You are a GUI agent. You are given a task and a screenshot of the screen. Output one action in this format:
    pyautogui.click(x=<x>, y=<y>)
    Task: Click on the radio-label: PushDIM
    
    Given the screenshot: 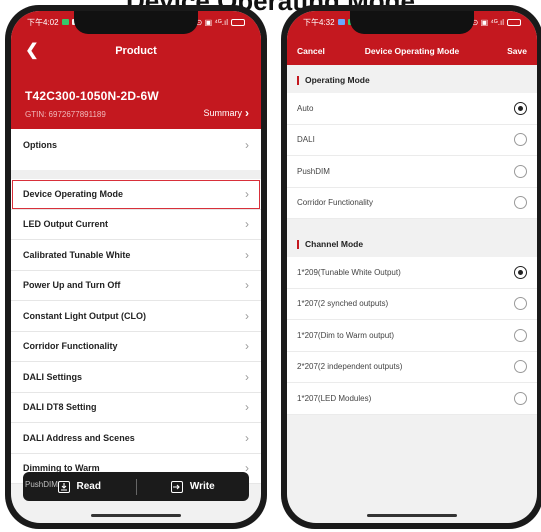 What is the action you would take?
    pyautogui.click(x=313, y=171)
    